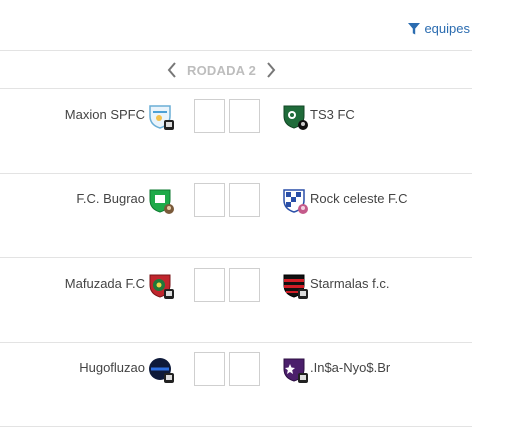 The width and height of the screenshot is (516, 432). Describe the element at coordinates (110, 198) in the screenshot. I see `home-team-name: F.C. Bugrao` at that location.